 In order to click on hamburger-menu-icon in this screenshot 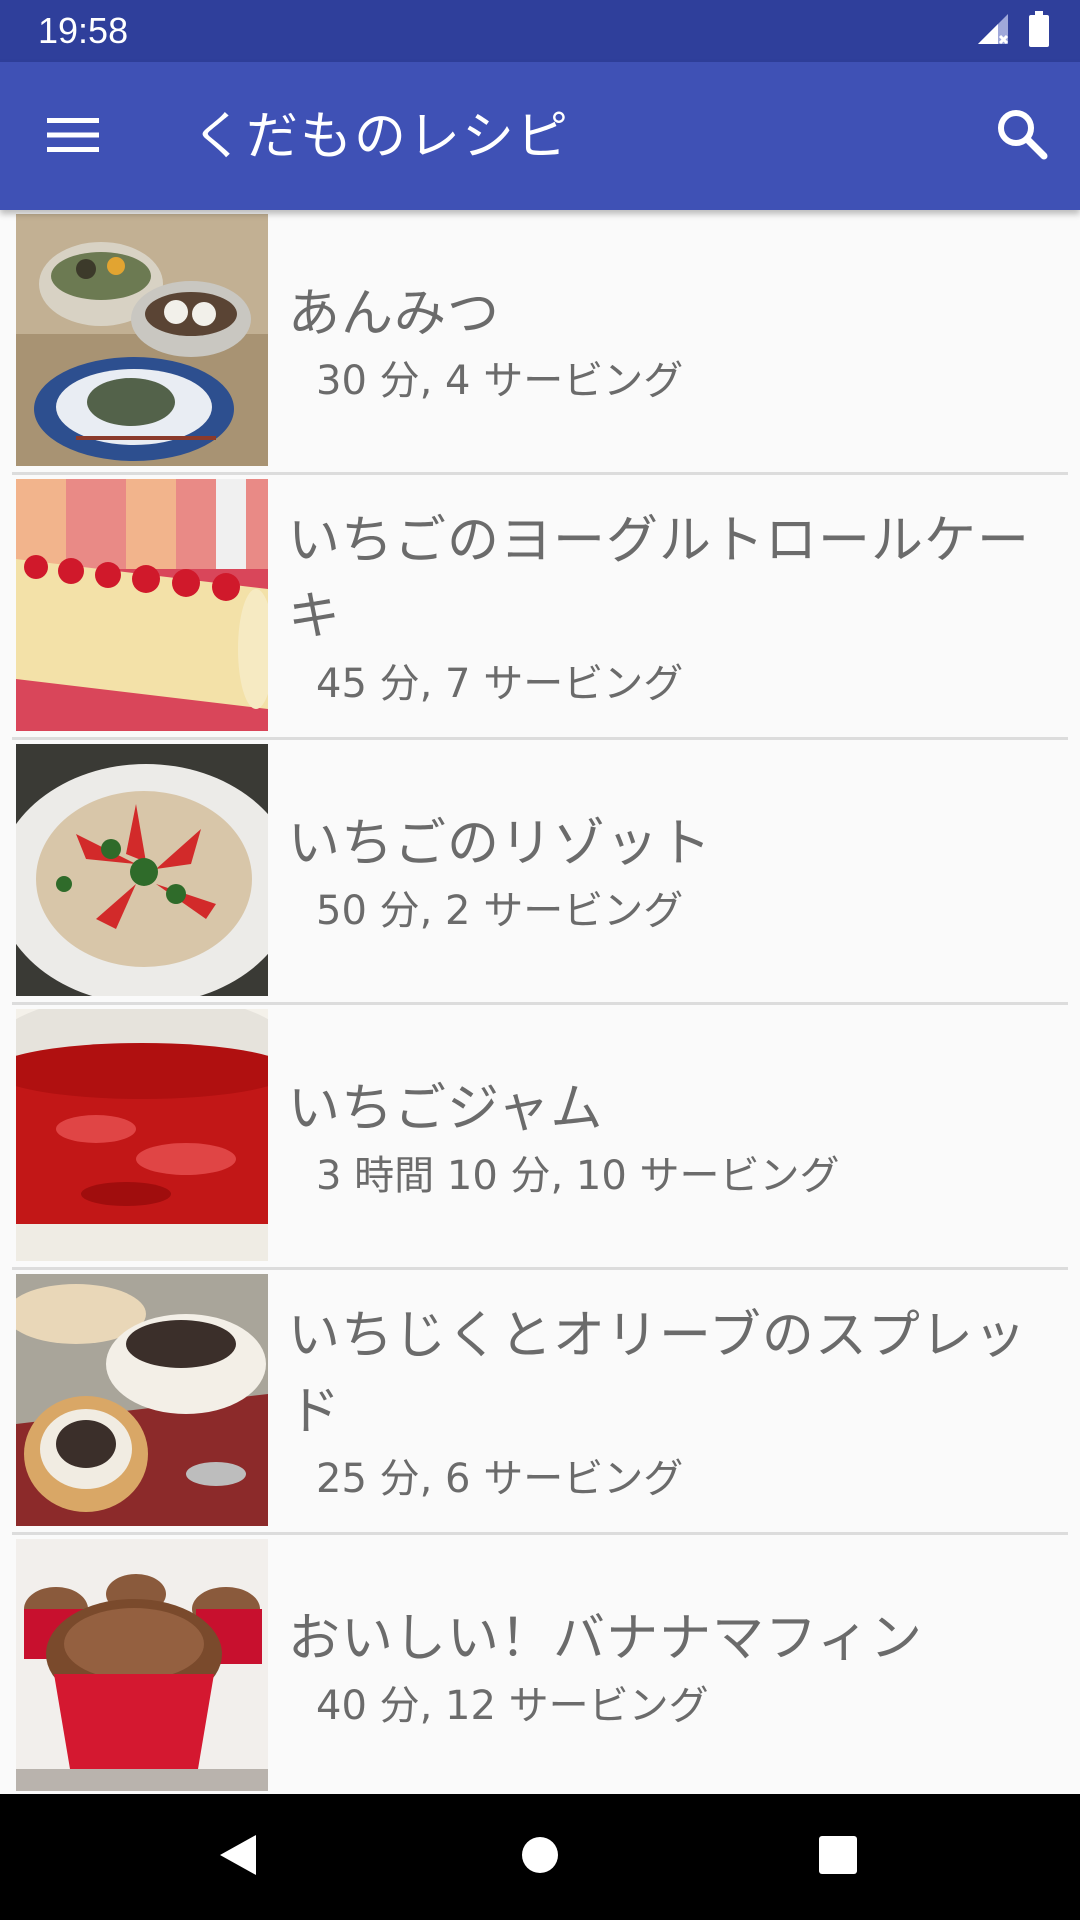, I will do `click(73, 137)`.